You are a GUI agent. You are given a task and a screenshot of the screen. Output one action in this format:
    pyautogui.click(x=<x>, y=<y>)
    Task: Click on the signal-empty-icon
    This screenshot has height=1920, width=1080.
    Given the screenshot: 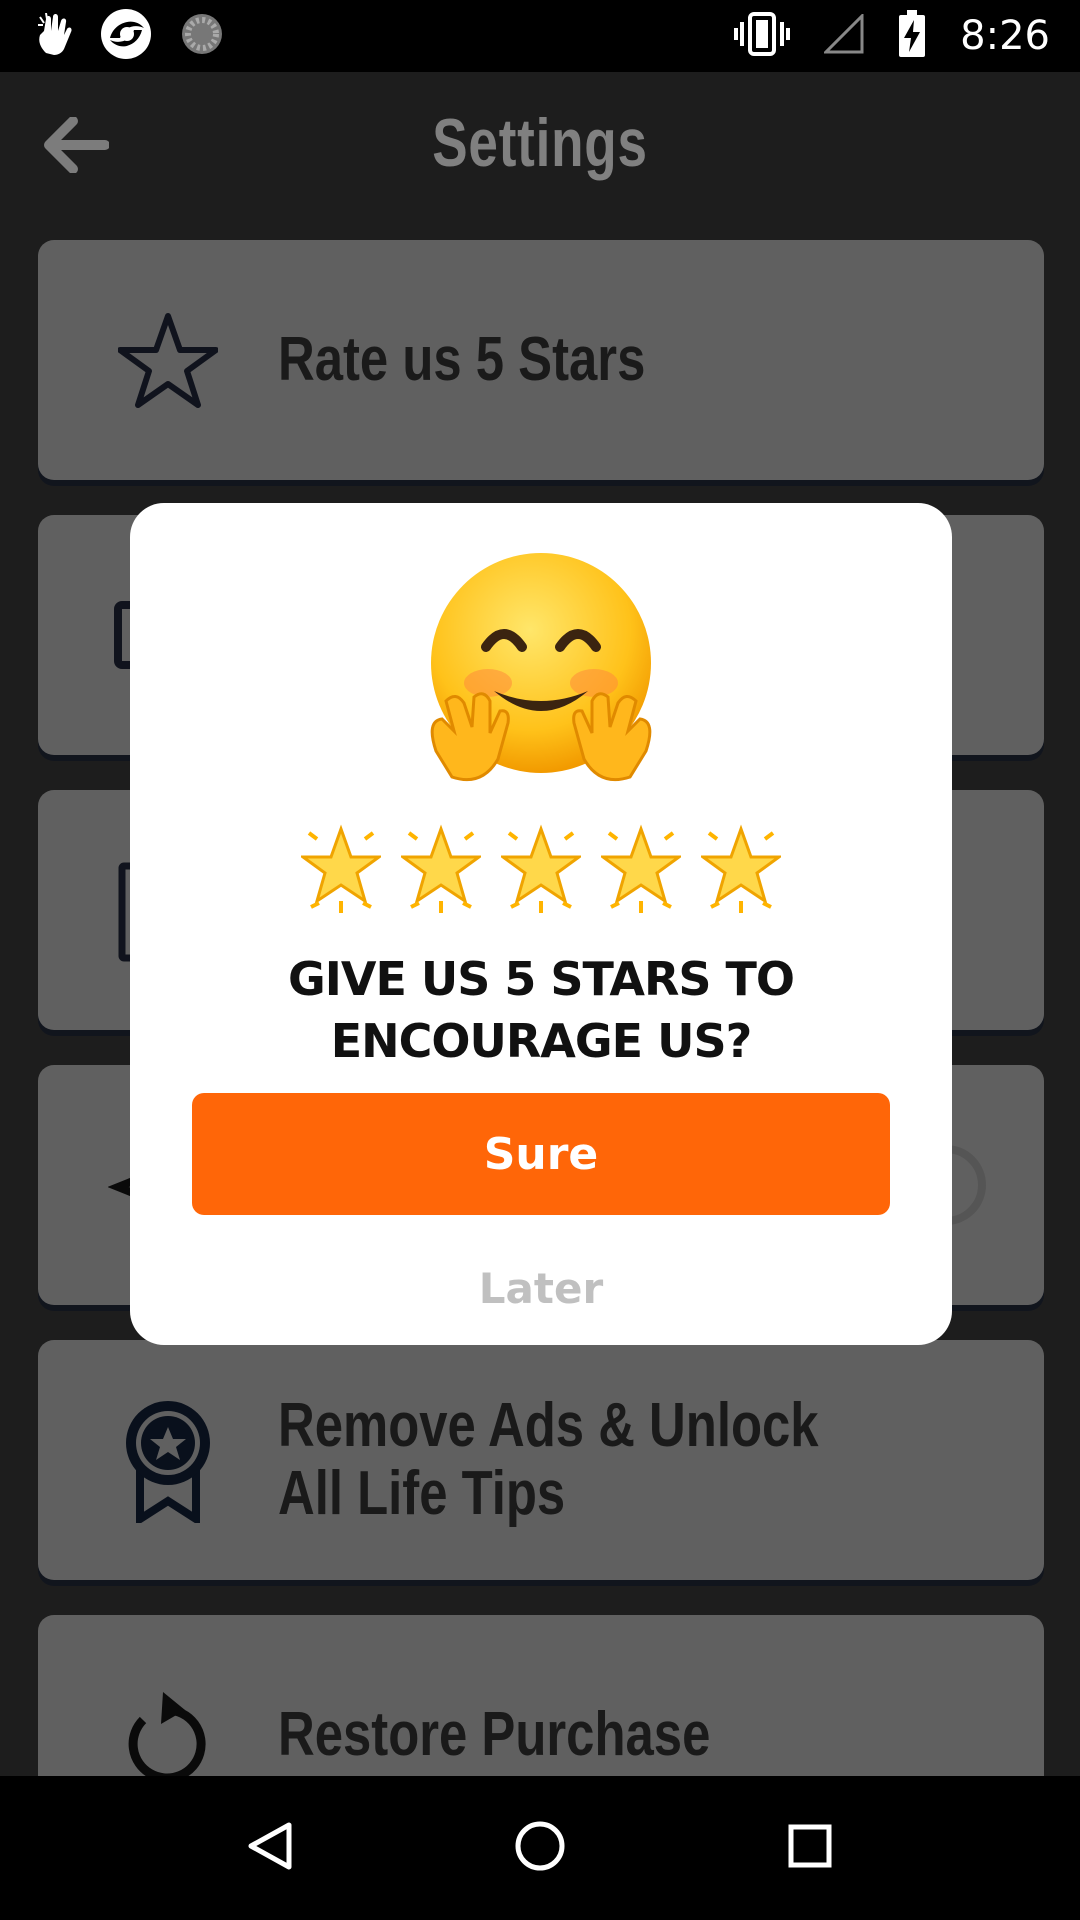 What is the action you would take?
    pyautogui.click(x=843, y=35)
    